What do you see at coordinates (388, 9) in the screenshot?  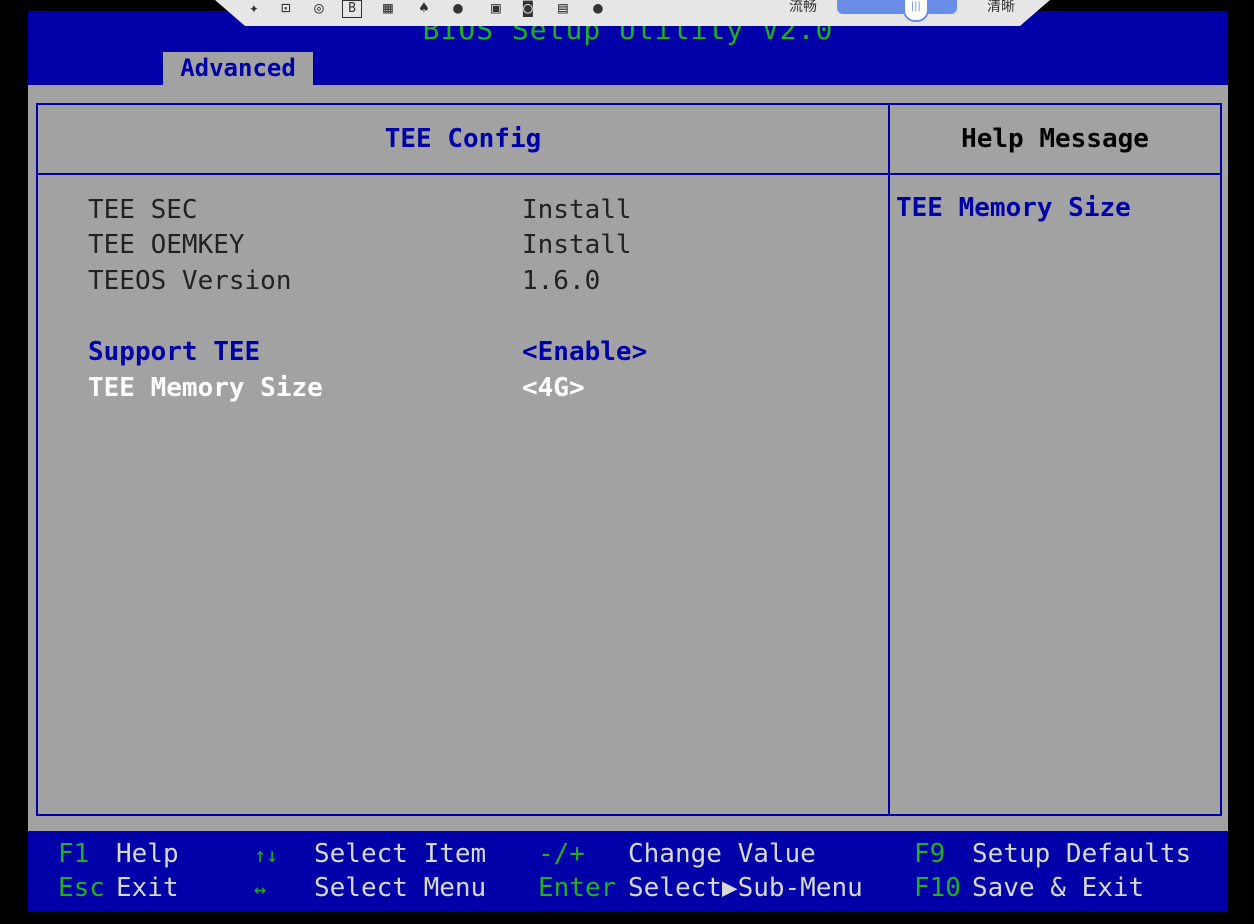 I see `keyboard-icon: ▦` at bounding box center [388, 9].